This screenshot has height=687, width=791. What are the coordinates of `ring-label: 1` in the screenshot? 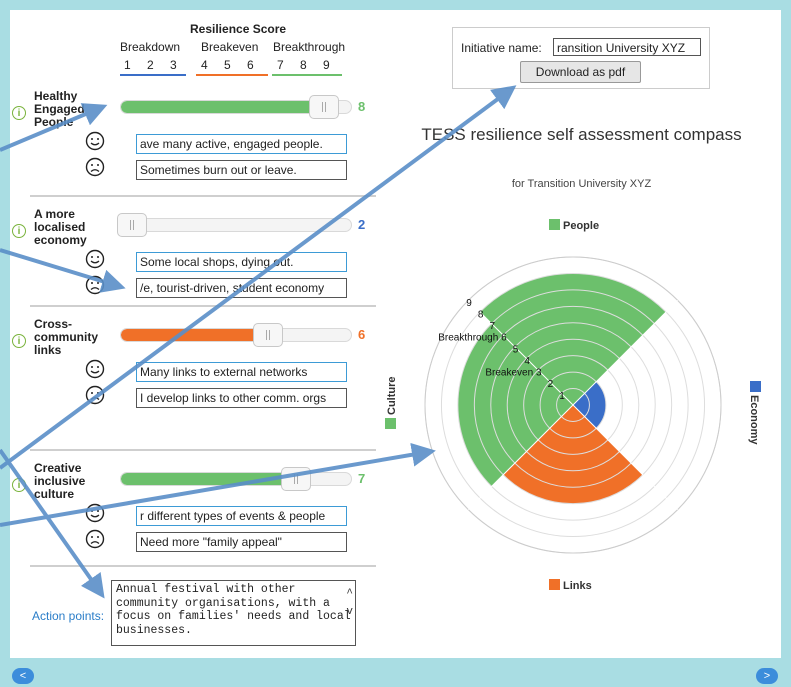 It's located at (562, 396).